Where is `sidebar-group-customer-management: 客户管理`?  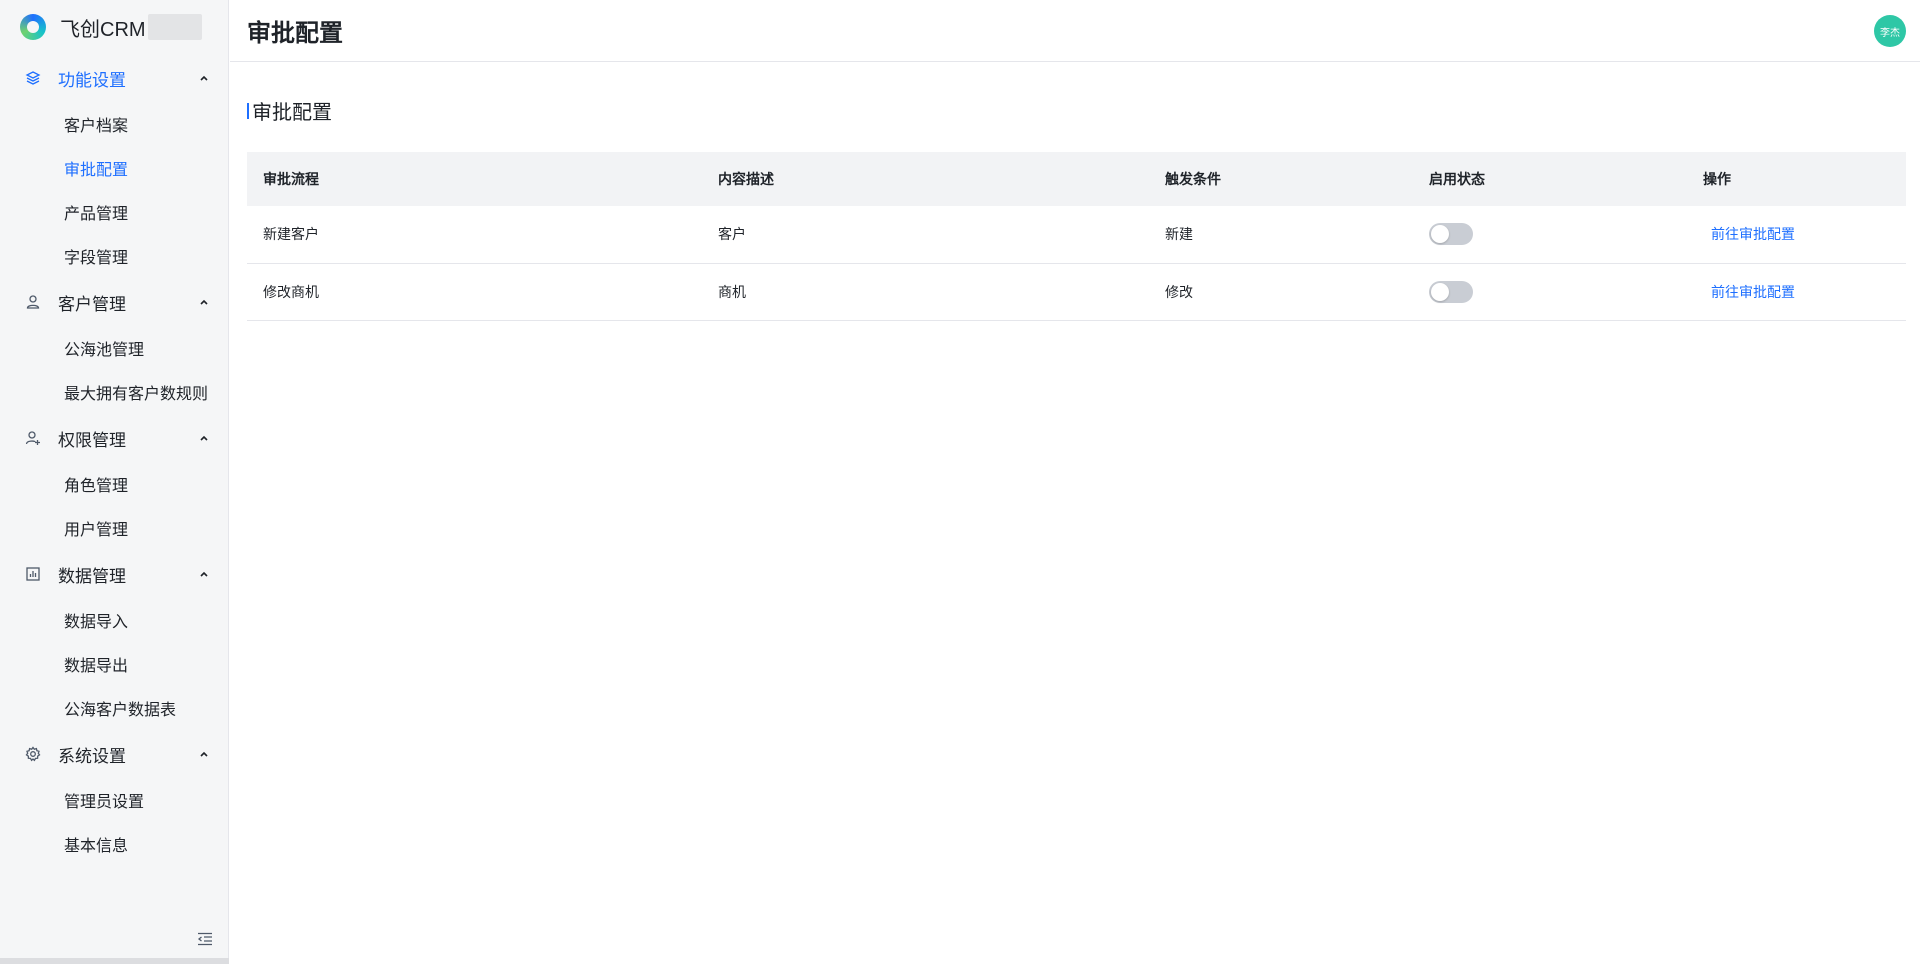
sidebar-group-customer-management: 客户管理 is located at coordinates (114, 302).